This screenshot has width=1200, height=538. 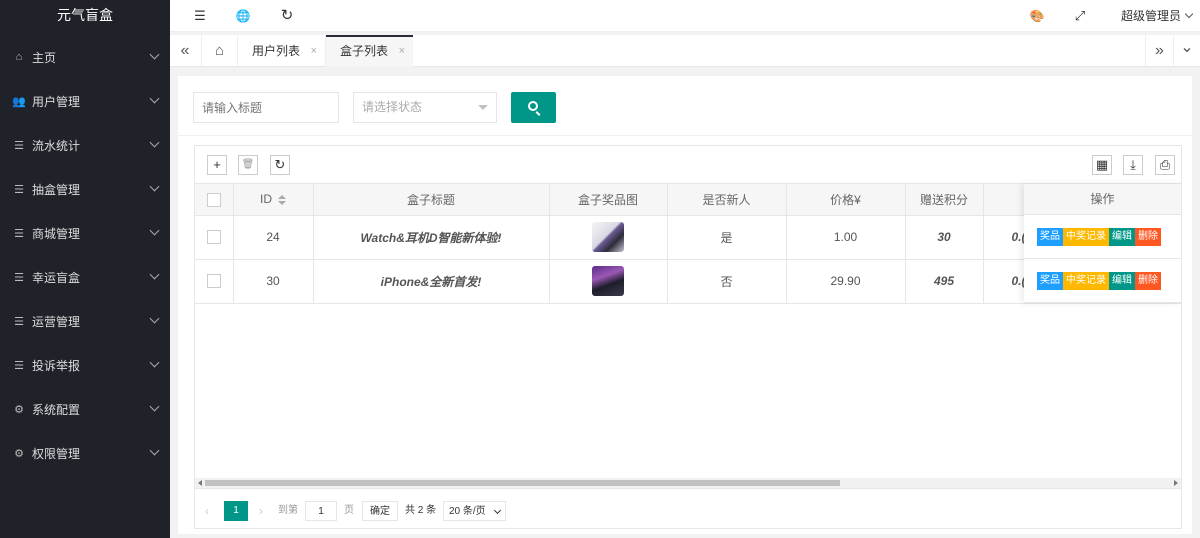 I want to click on goto-page-input: 1, so click(x=321, y=511).